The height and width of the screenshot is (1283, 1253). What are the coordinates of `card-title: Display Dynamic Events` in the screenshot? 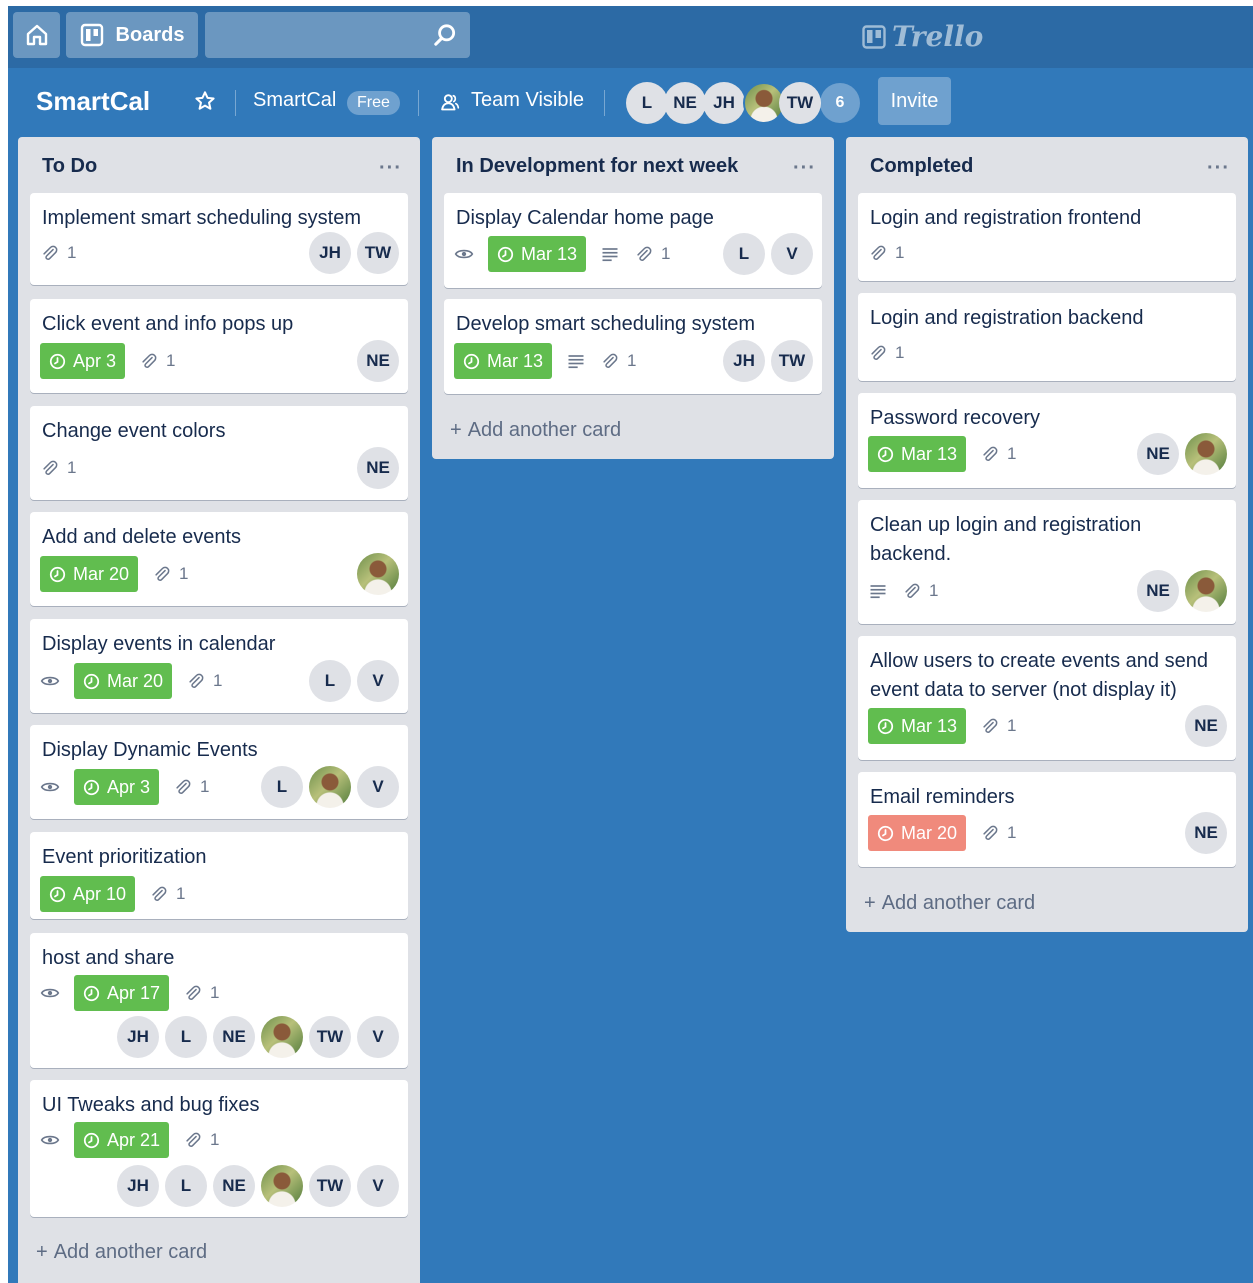 It's located at (150, 750).